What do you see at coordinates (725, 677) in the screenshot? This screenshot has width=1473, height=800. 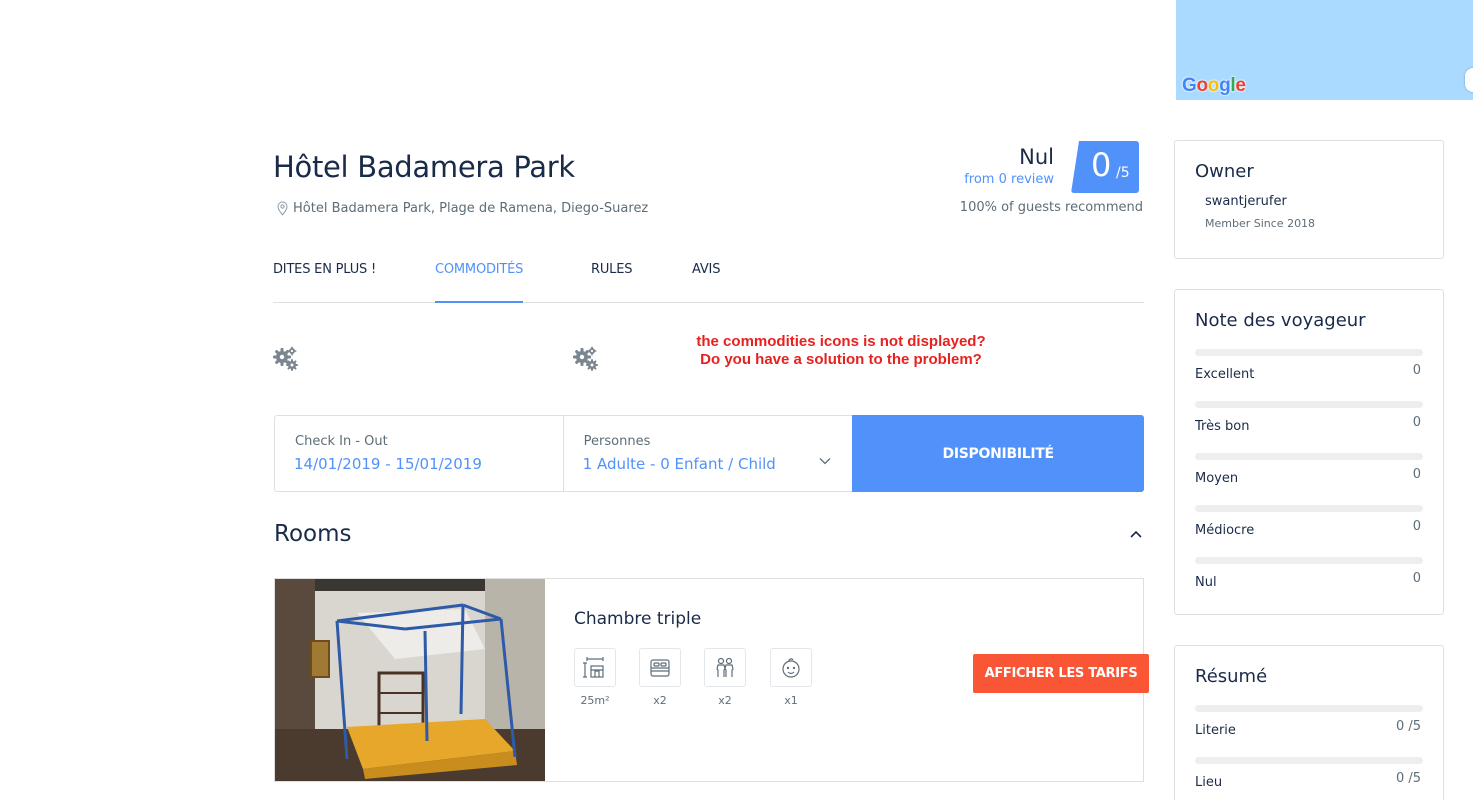 I see `adults-facility: x2` at bounding box center [725, 677].